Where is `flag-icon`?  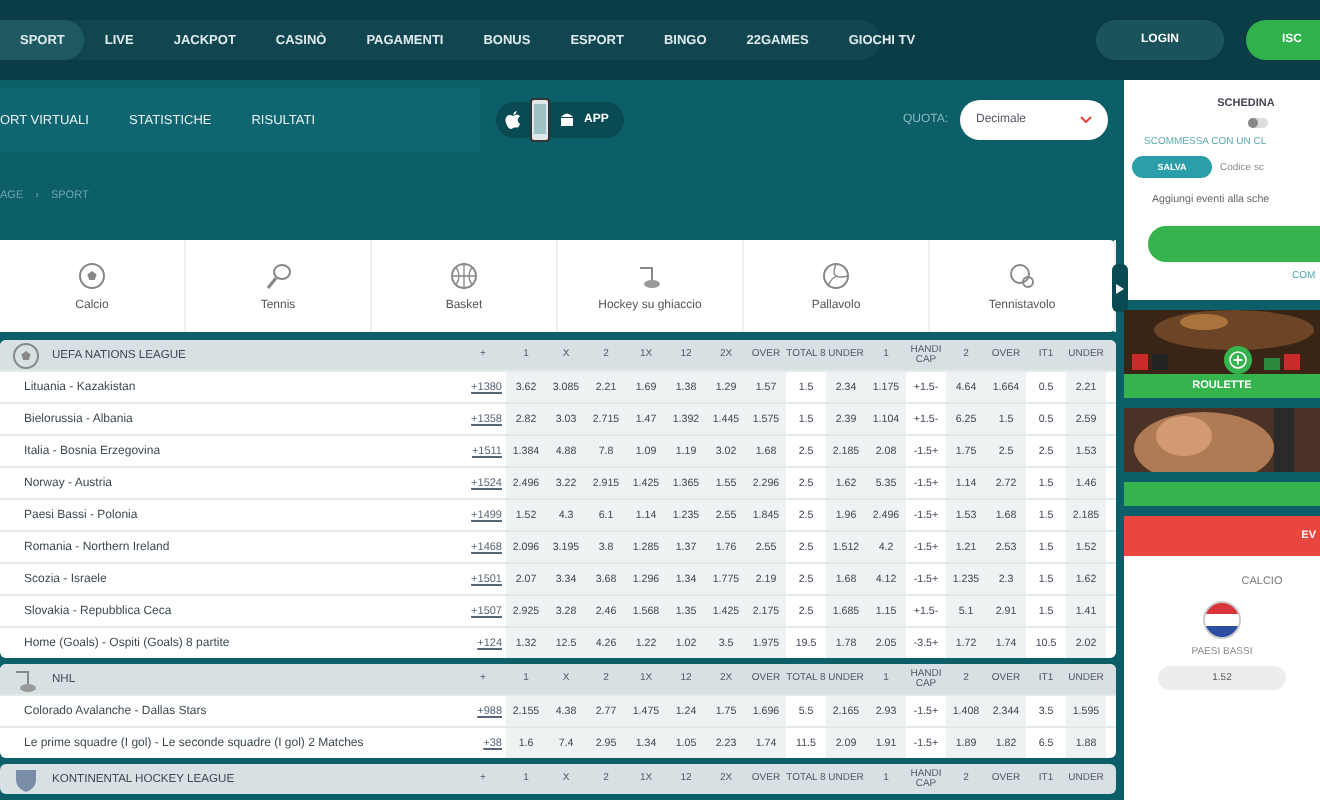 flag-icon is located at coordinates (1222, 620).